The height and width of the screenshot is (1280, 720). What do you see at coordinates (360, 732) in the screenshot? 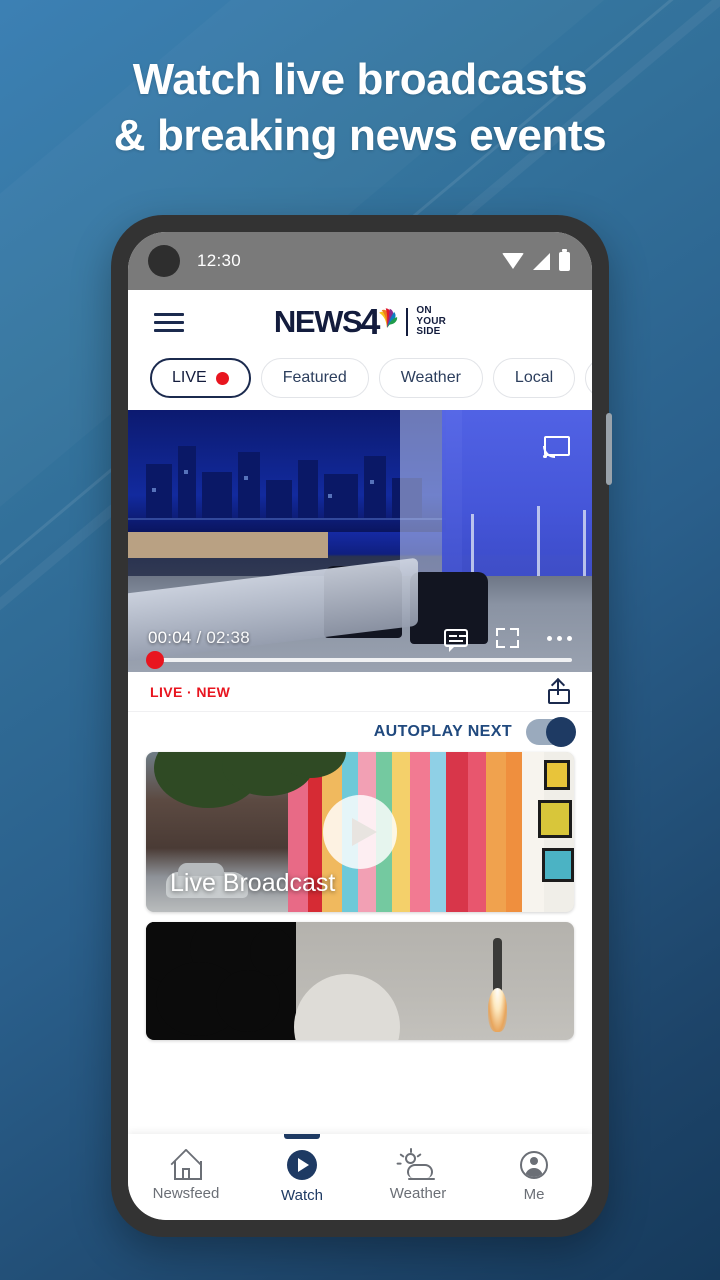
I see `autoplay-row: AUTOPLAY NEXT` at bounding box center [360, 732].